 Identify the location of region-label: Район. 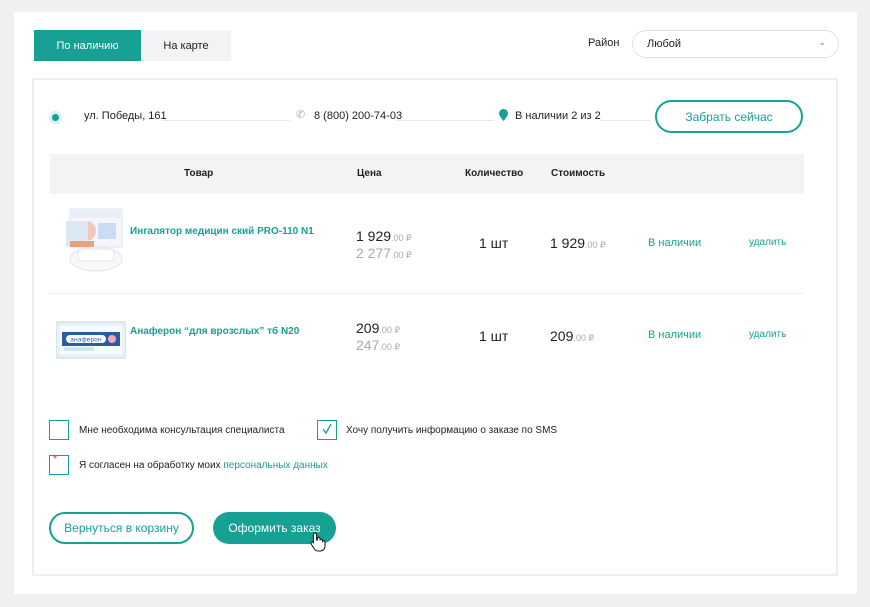
(604, 43).